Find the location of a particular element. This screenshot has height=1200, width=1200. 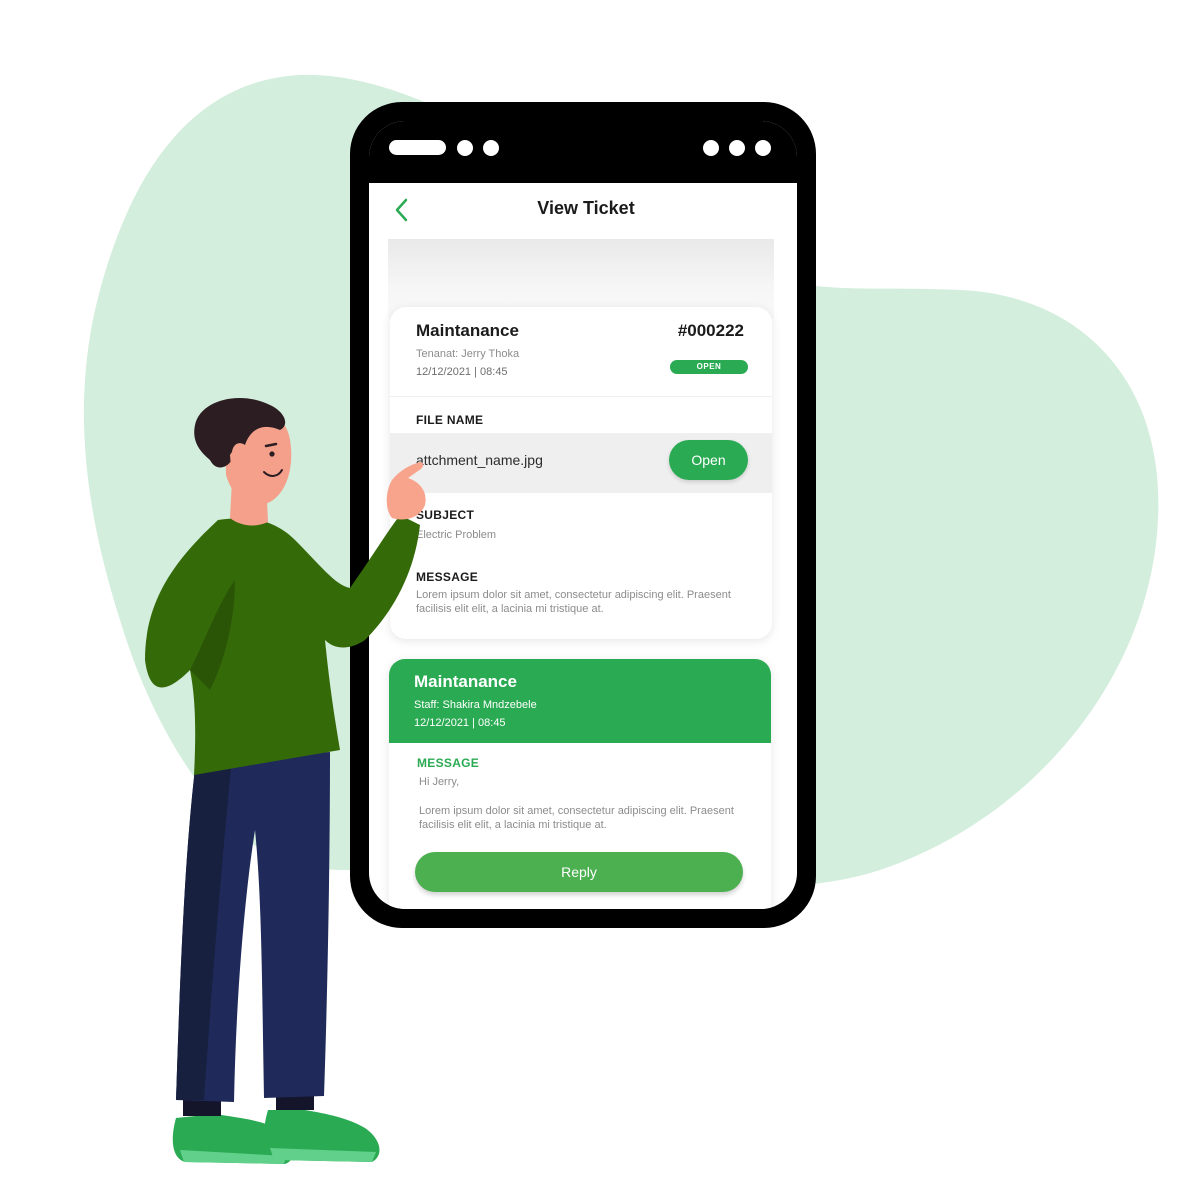

open-attachment-button: Open is located at coordinates (708, 460).